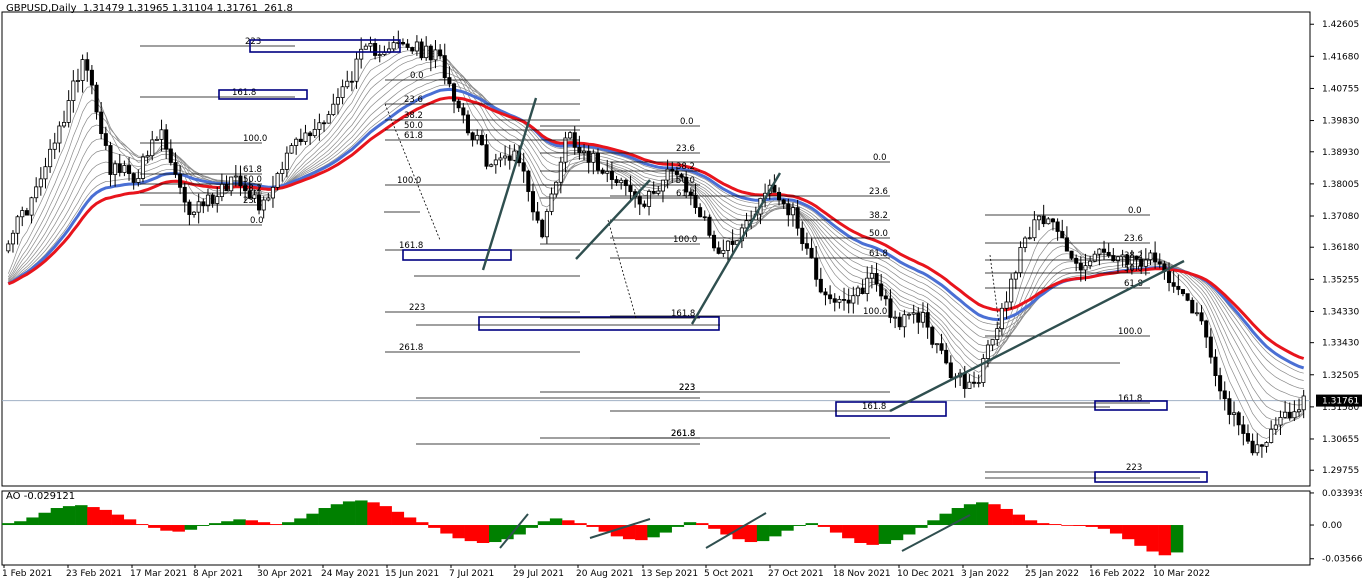 Image resolution: width=1362 pixels, height=584 pixels. I want to click on x-tick-label: 1 Feb 2021, so click(27, 574).